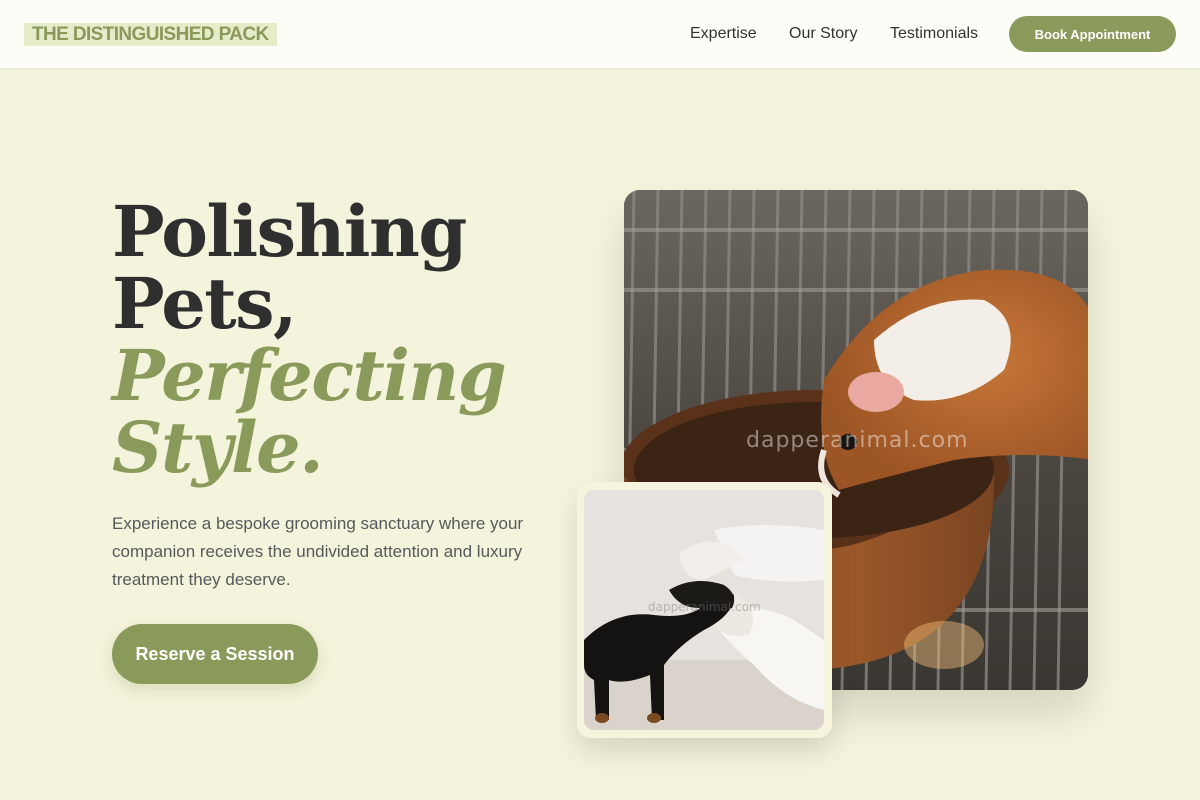 The height and width of the screenshot is (800, 1200). Describe the element at coordinates (204, 303) in the screenshot. I see `headline-line-2: Pets,` at that location.